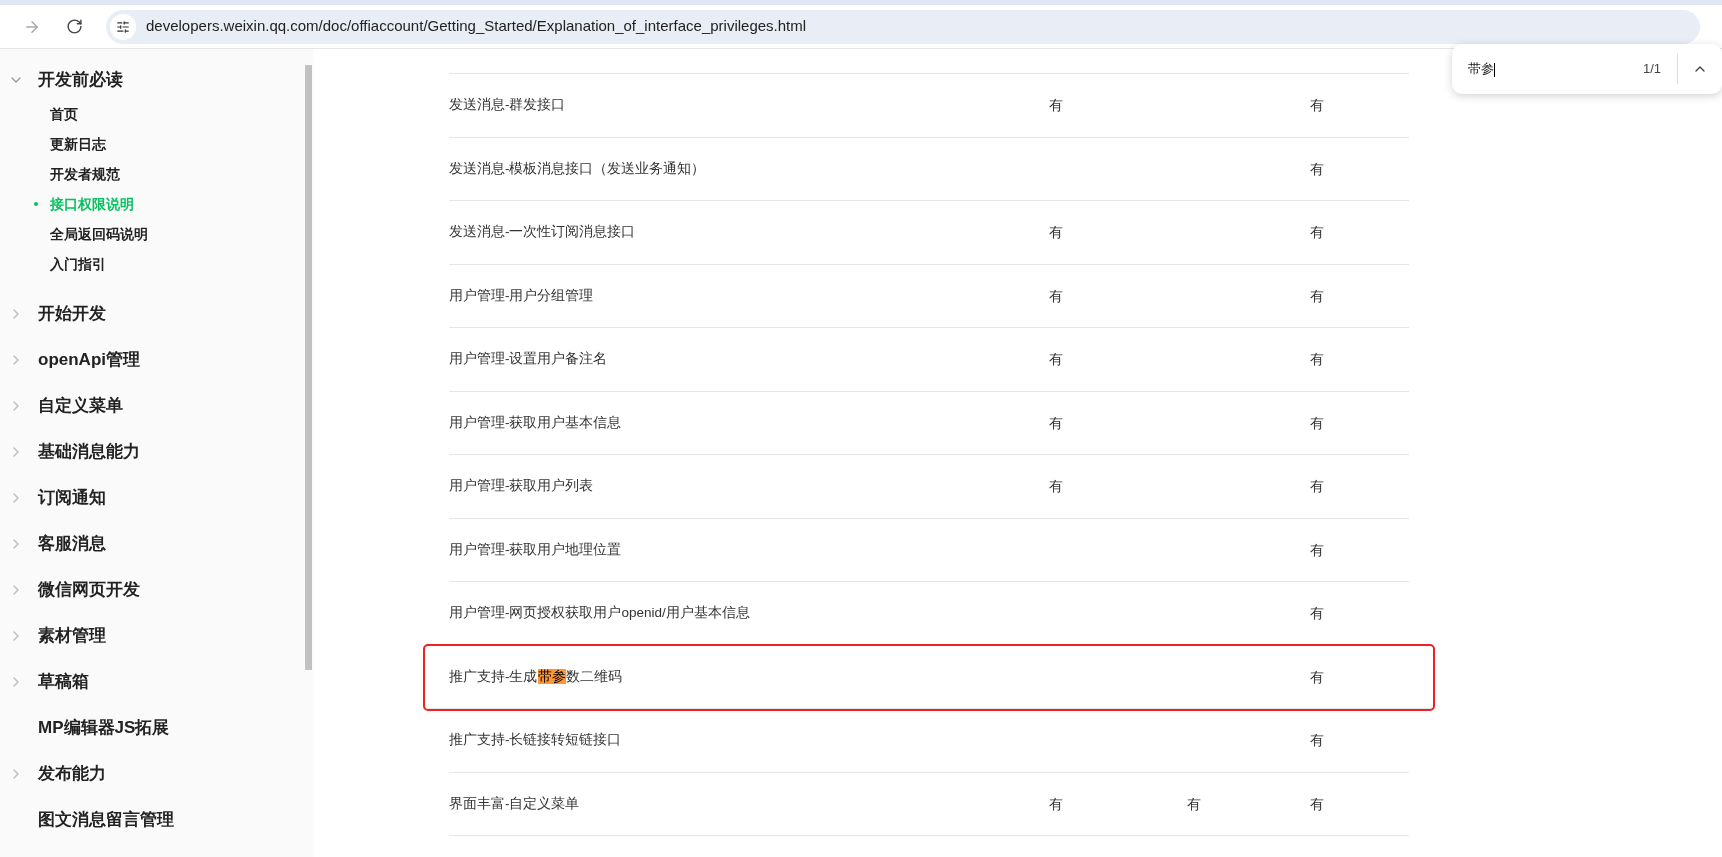 The image size is (1722, 857). Describe the element at coordinates (536, 740) in the screenshot. I see `table-cell-text: 推广支持-长链接转短链接口` at that location.